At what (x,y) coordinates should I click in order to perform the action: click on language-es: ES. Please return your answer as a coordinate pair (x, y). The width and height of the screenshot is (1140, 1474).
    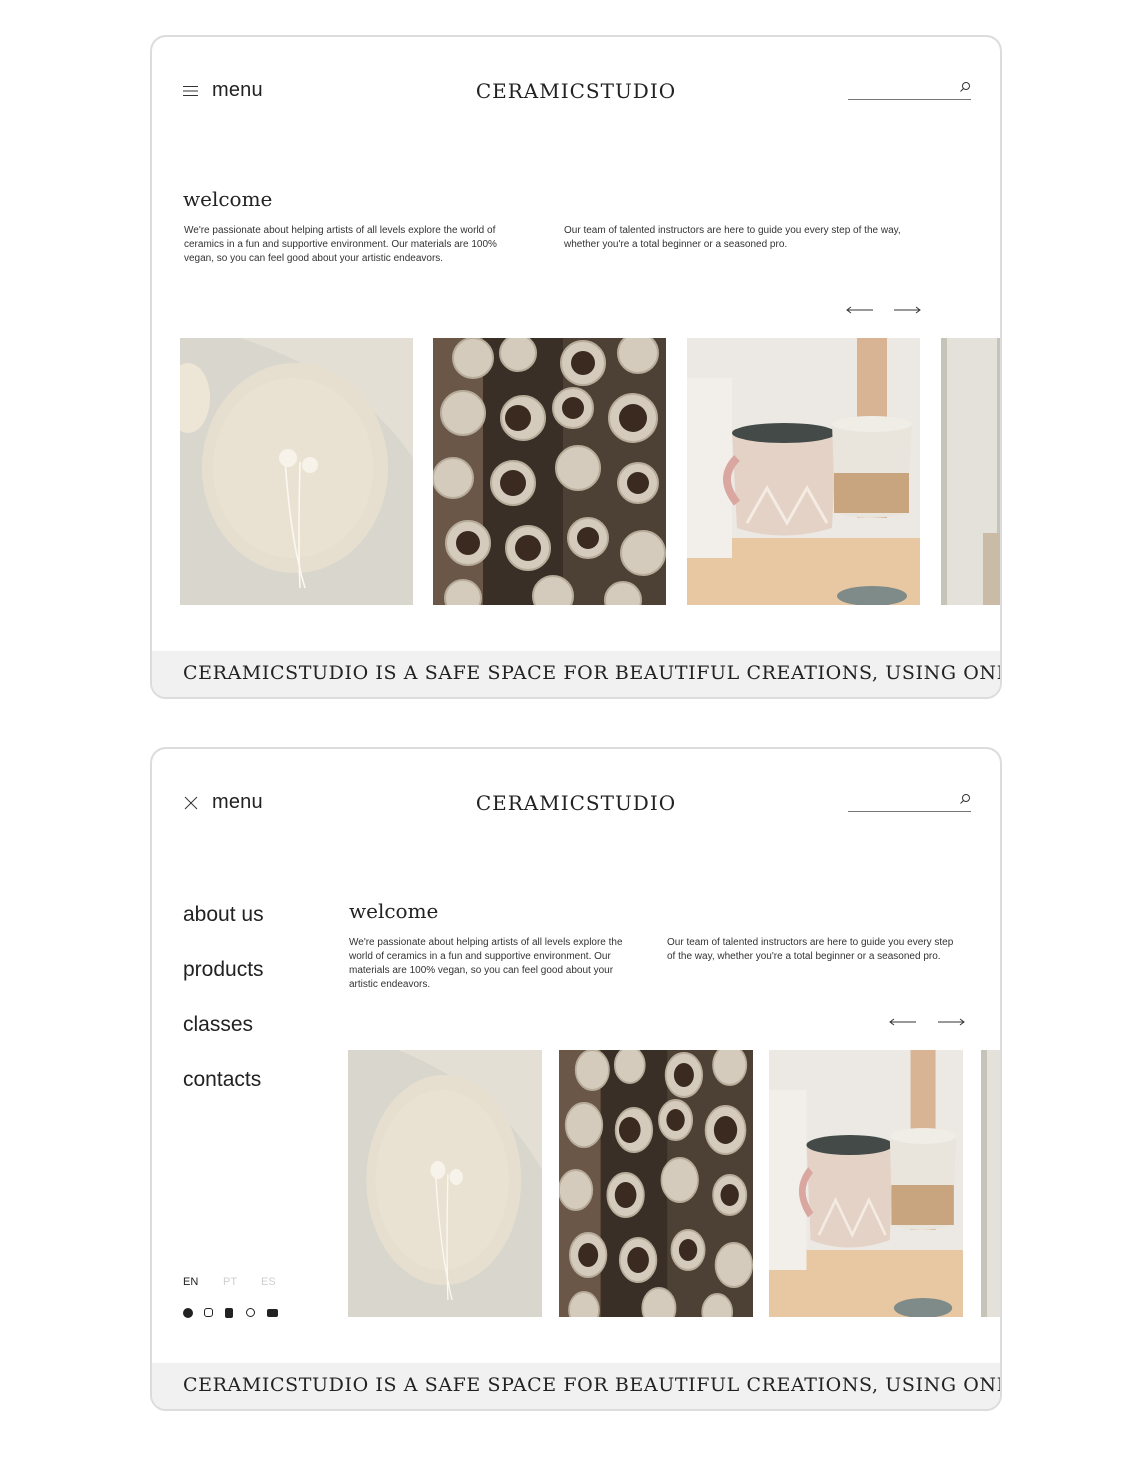
    Looking at the image, I should click on (268, 1282).